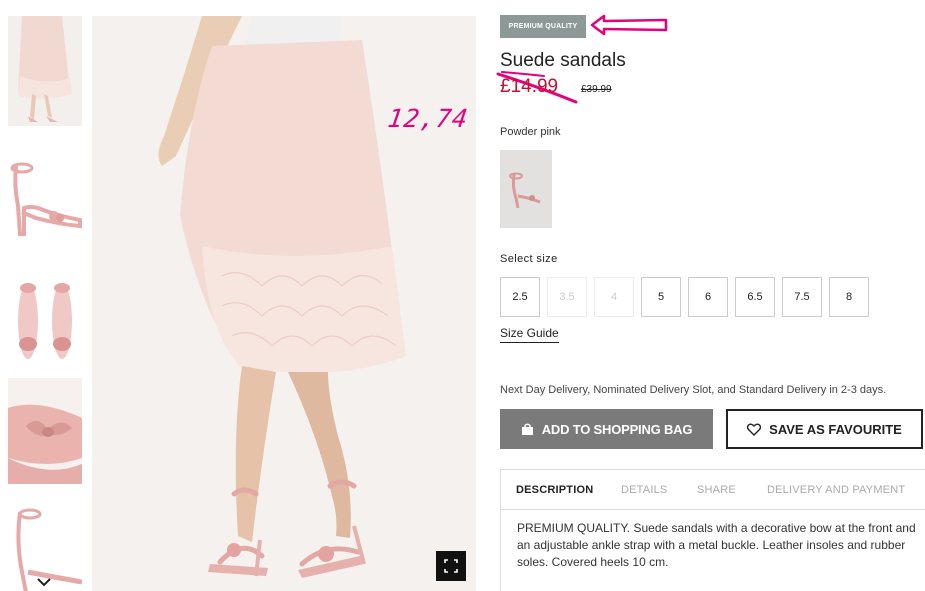  What do you see at coordinates (520, 297) in the screenshot?
I see `size-option: 2.5` at bounding box center [520, 297].